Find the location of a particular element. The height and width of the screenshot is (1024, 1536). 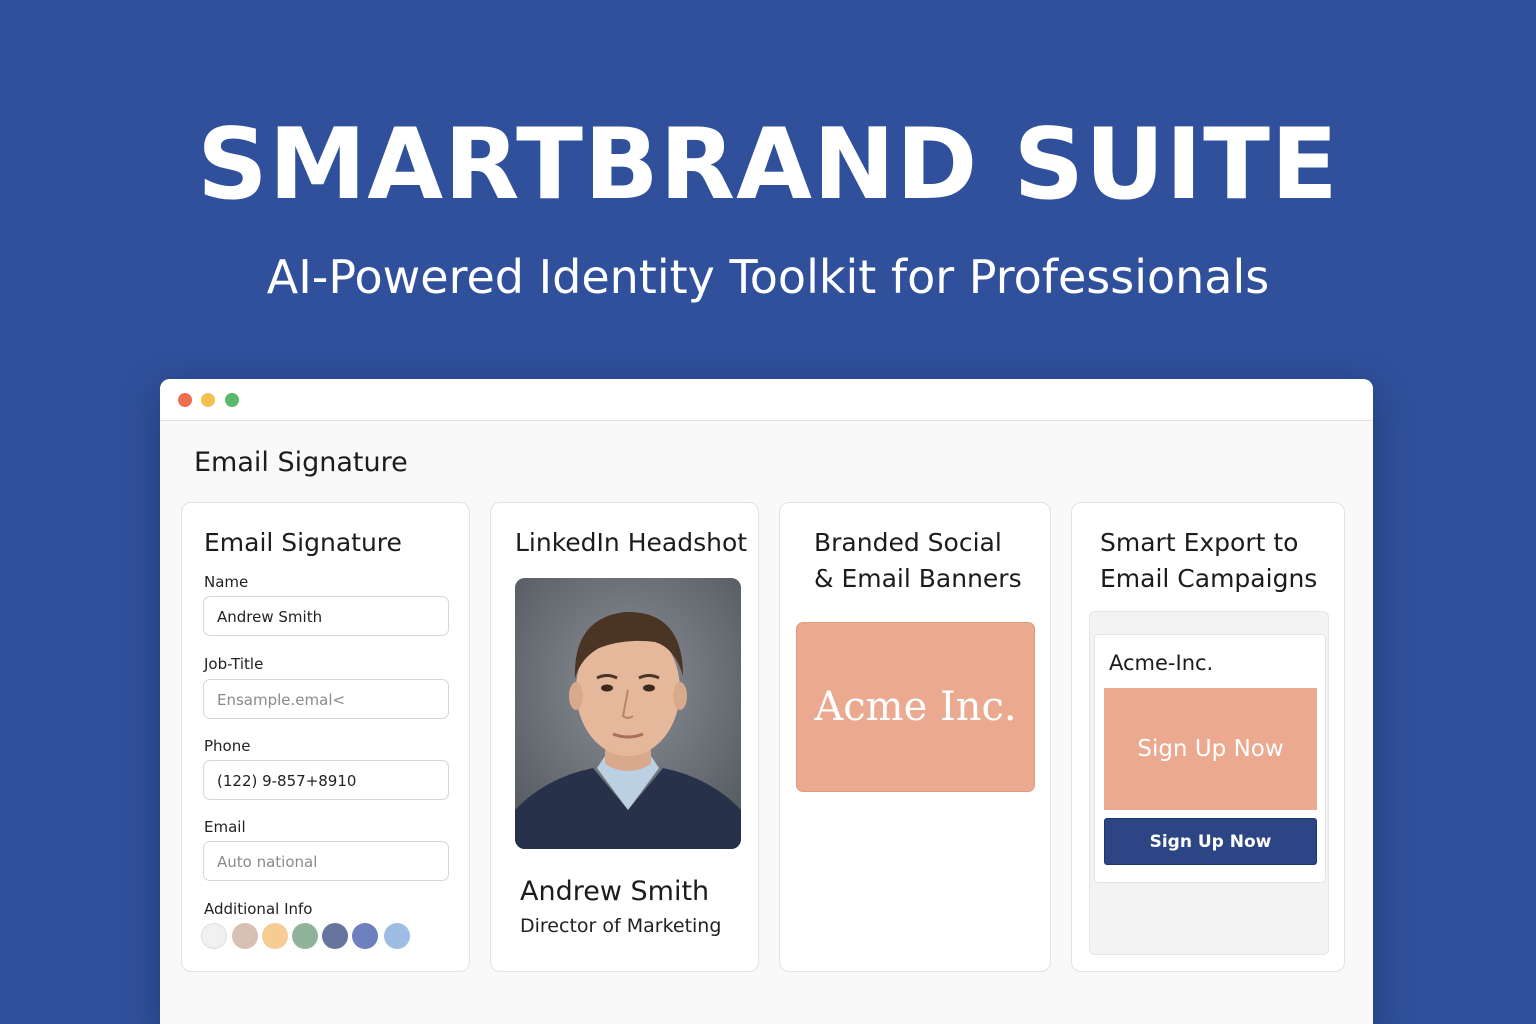

email-label: Email is located at coordinates (225, 827).